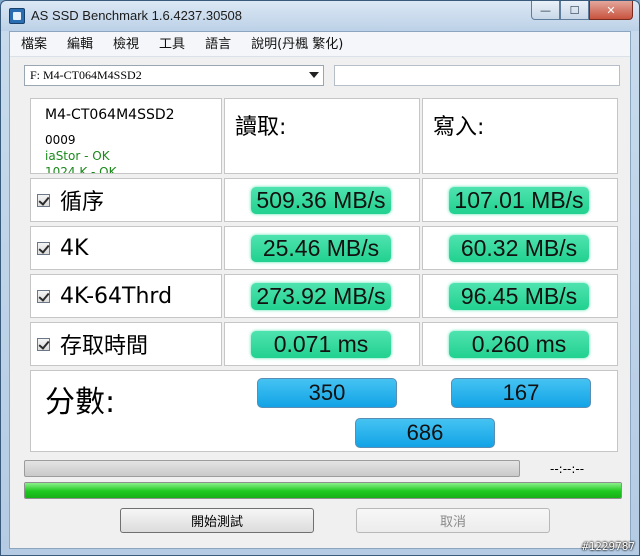 Image resolution: width=640 pixels, height=556 pixels. Describe the element at coordinates (43, 344) in the screenshot. I see `checkbox-access` at that location.